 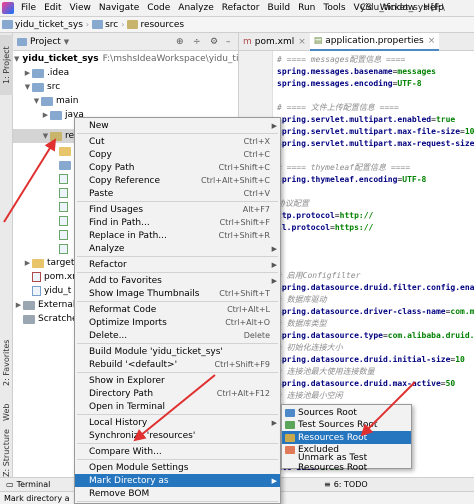 I want to click on breadcrumb-resources: resources, so click(x=155, y=25).